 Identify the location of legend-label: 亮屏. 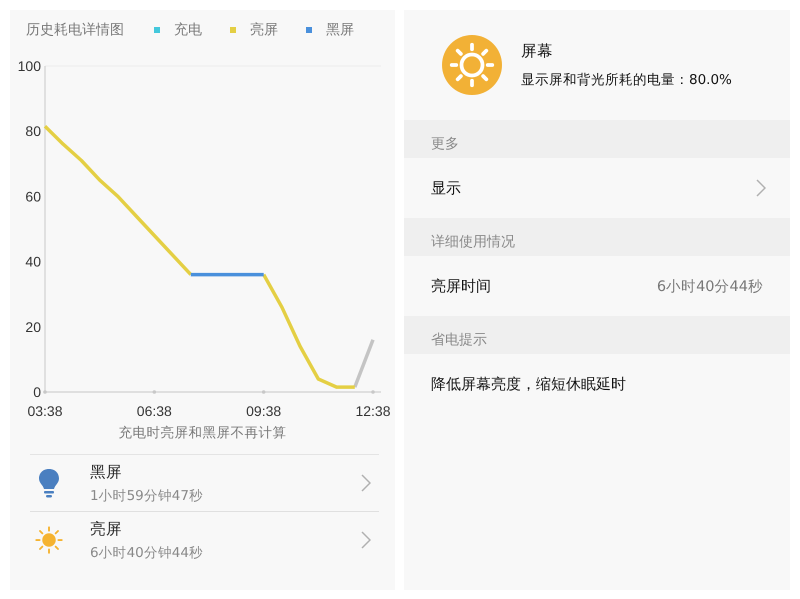
(264, 30).